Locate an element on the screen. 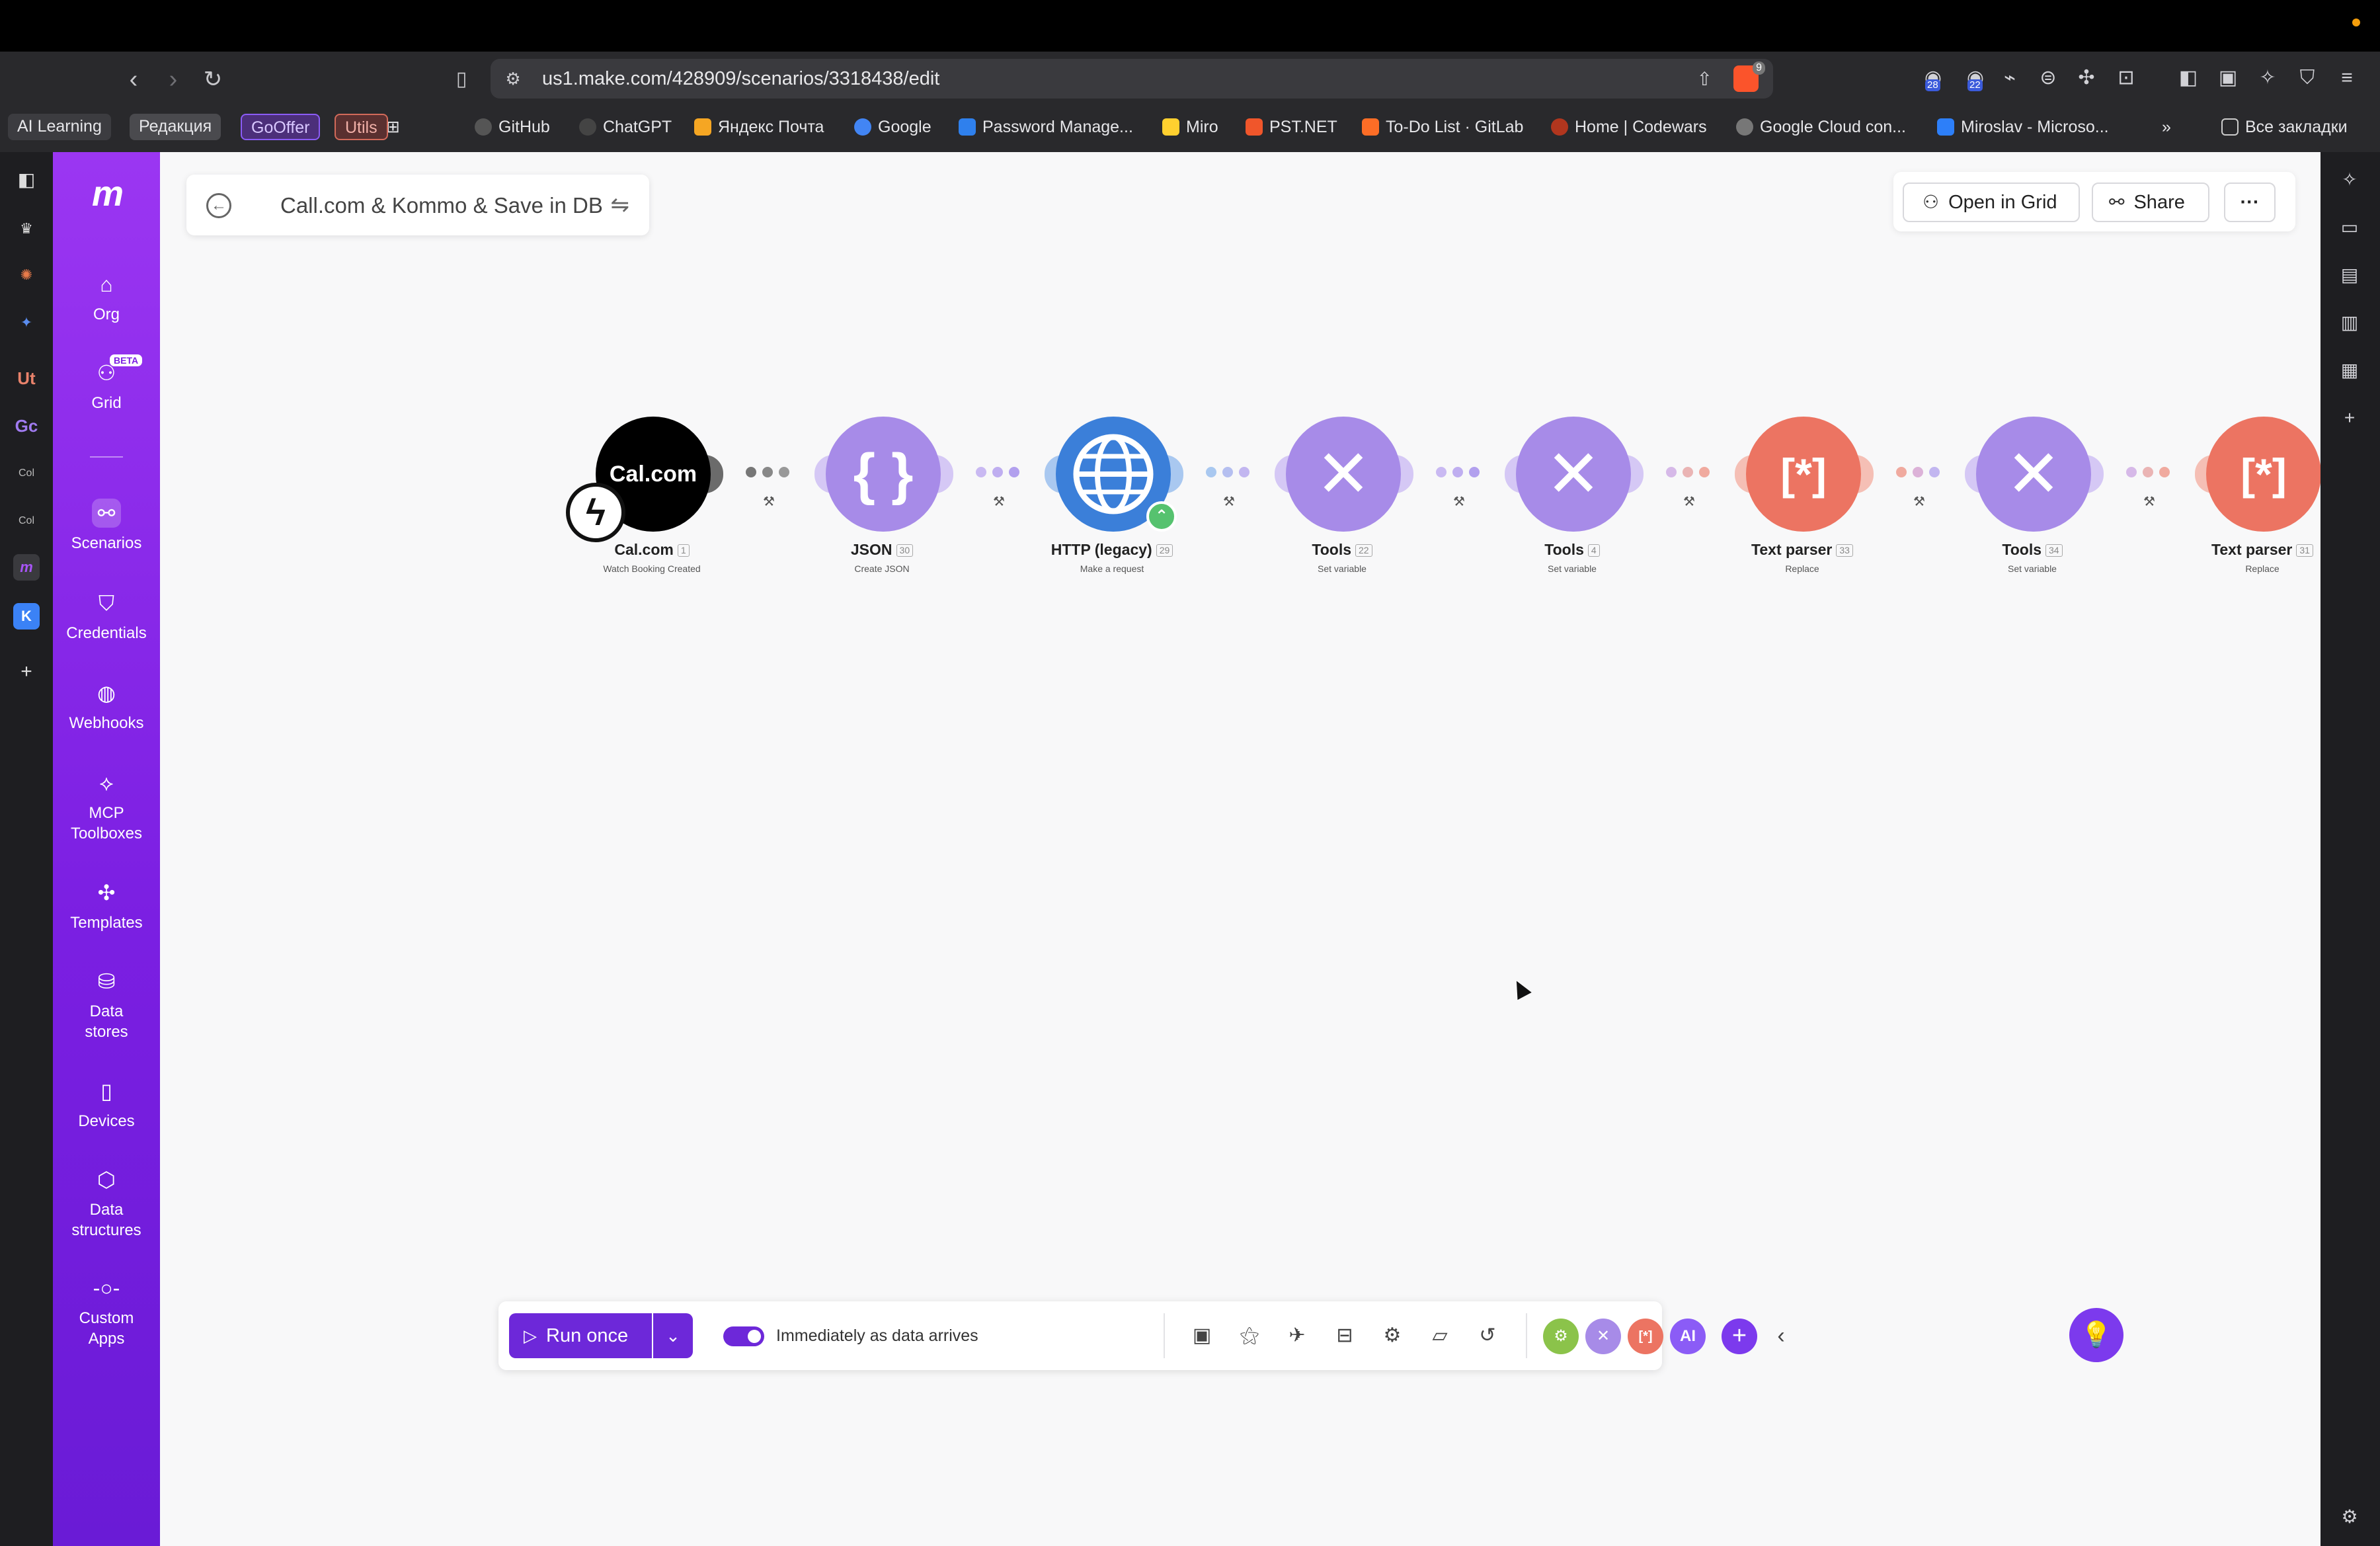  claude-icon: ✺ is located at coordinates (26, 275).